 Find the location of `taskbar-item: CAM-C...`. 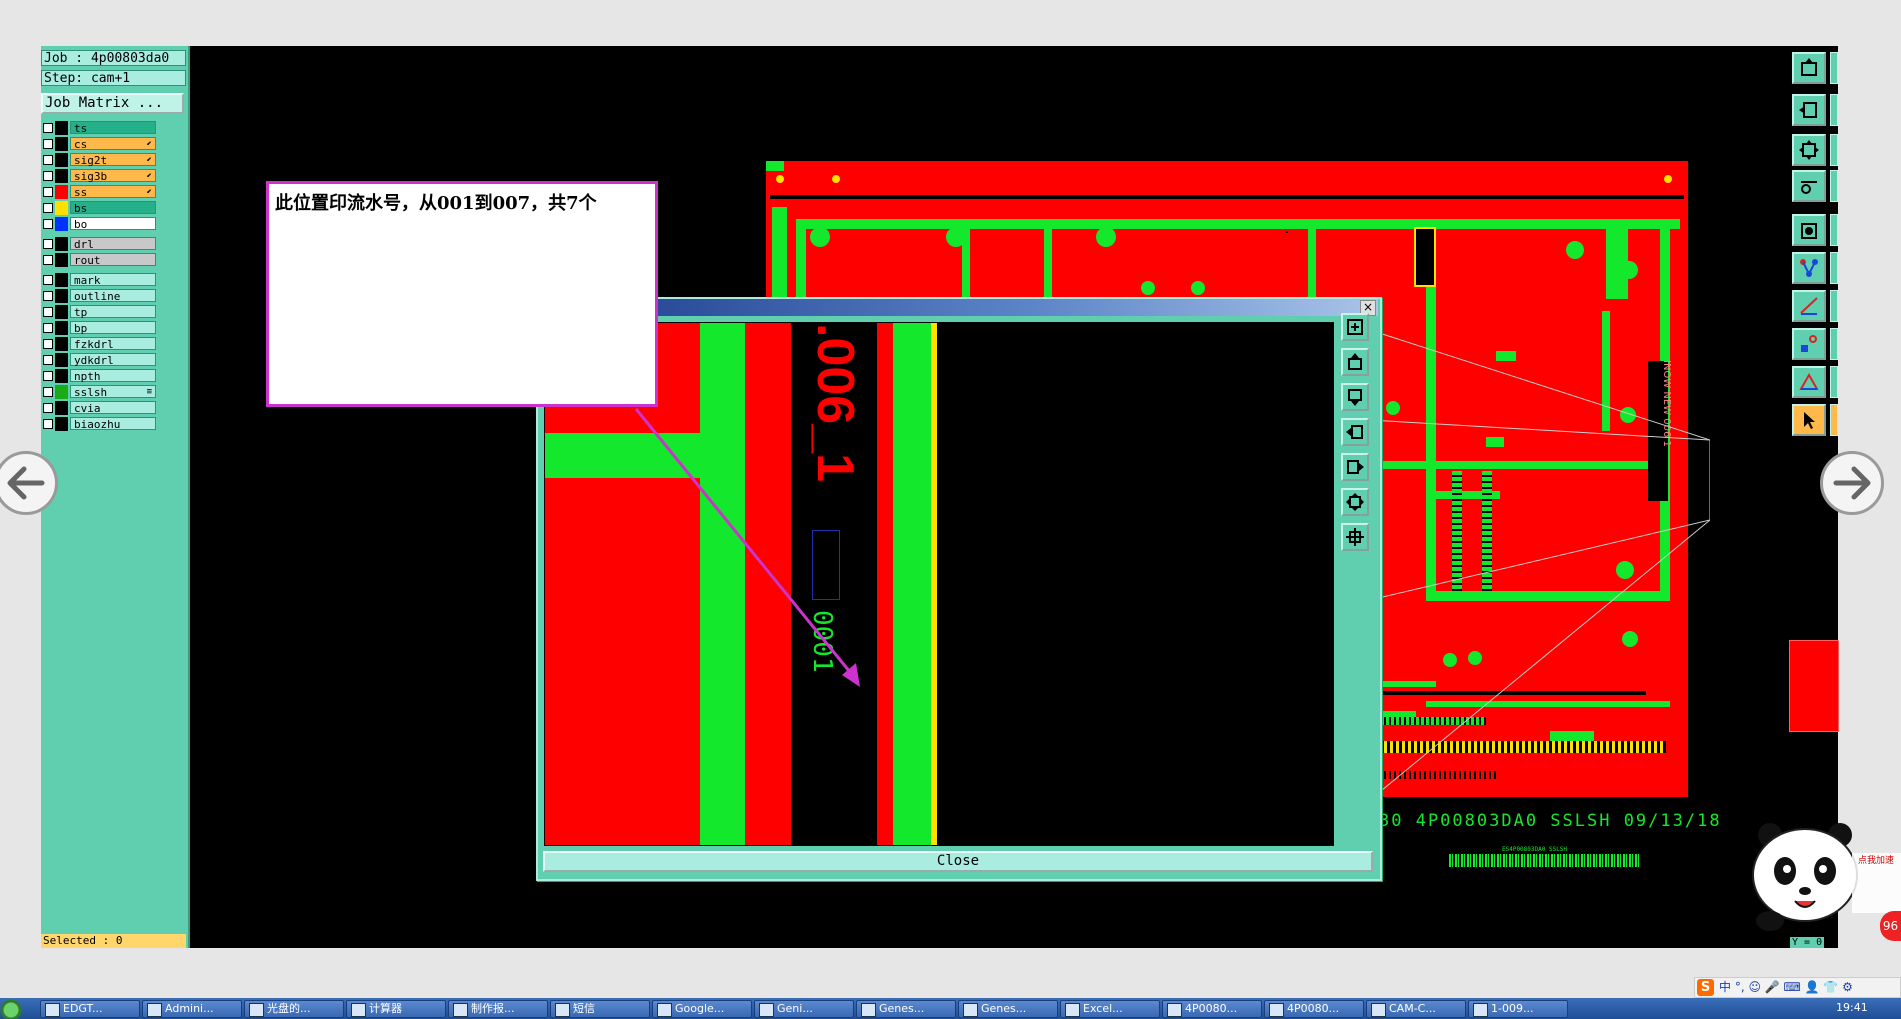

taskbar-item: CAM-C... is located at coordinates (1416, 1009).